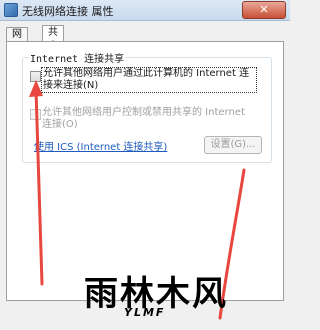 This screenshot has width=320, height=330. What do you see at coordinates (143, 118) in the screenshot?
I see `allow-control-label: 允许其他网络用户控制或禁用共享的 Internet 连接(O)` at bounding box center [143, 118].